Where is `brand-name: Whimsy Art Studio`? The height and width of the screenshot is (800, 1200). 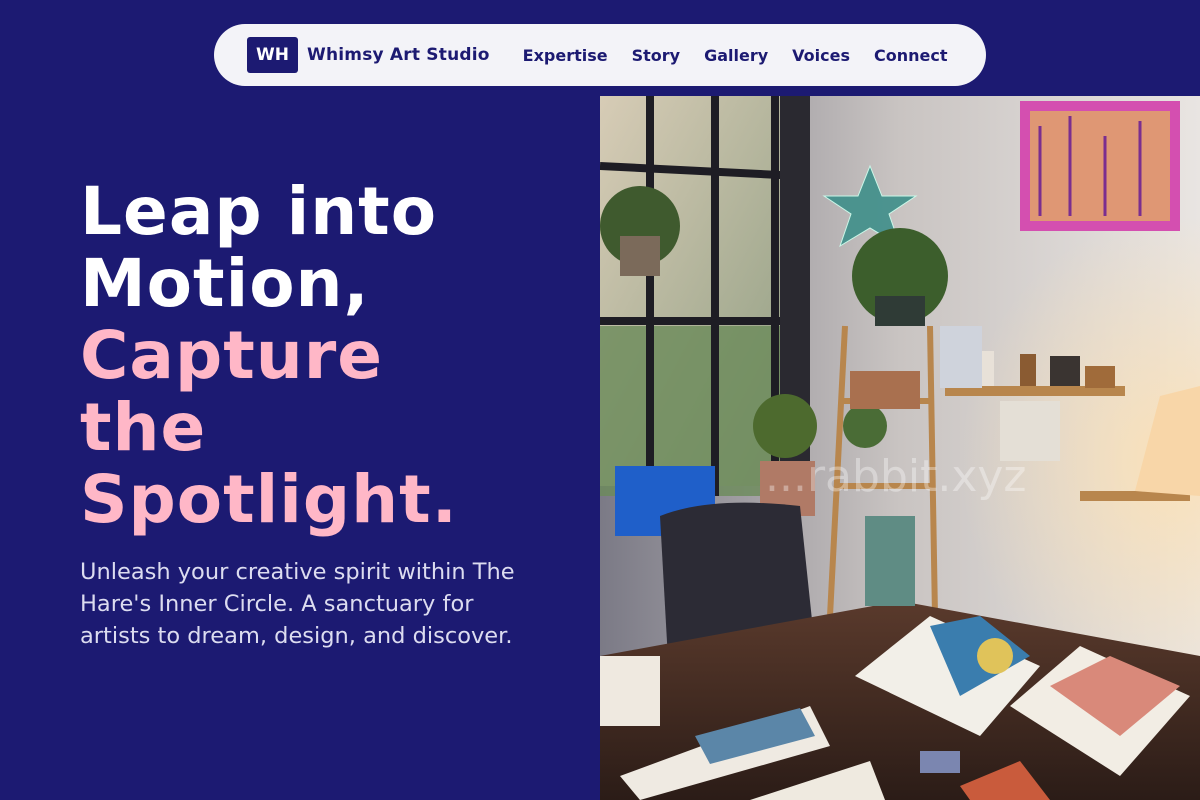
brand-name: Whimsy Art Studio is located at coordinates (398, 55).